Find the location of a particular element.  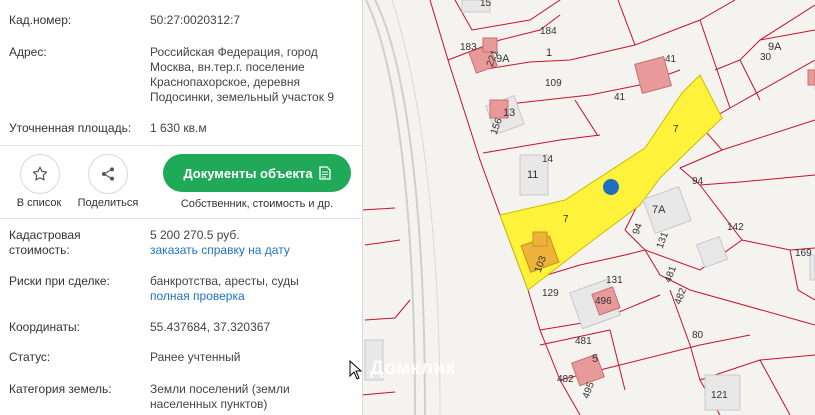

map-label: 11 is located at coordinates (532, 175).